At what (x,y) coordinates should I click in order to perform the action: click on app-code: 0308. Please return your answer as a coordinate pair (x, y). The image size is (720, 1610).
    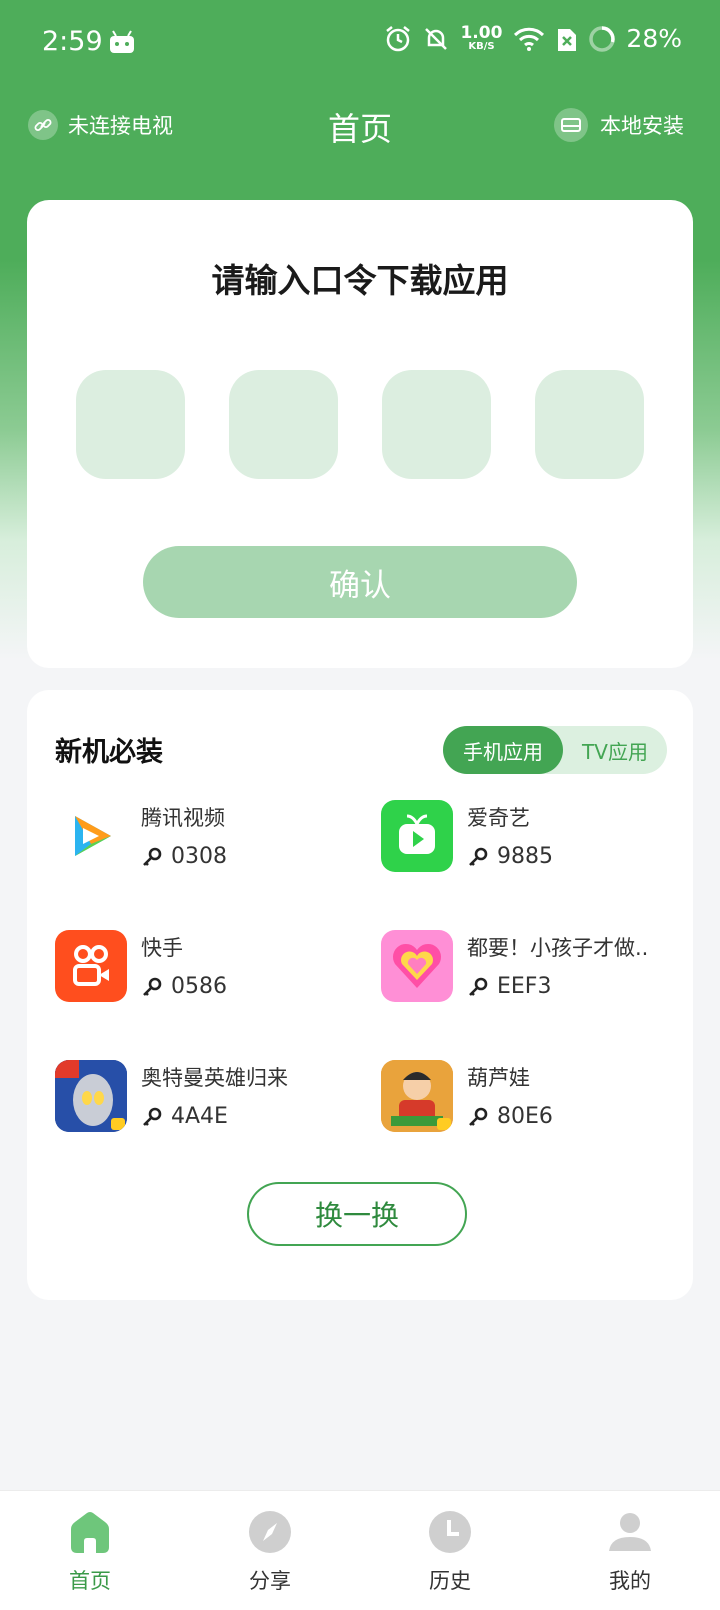
    Looking at the image, I should click on (184, 856).